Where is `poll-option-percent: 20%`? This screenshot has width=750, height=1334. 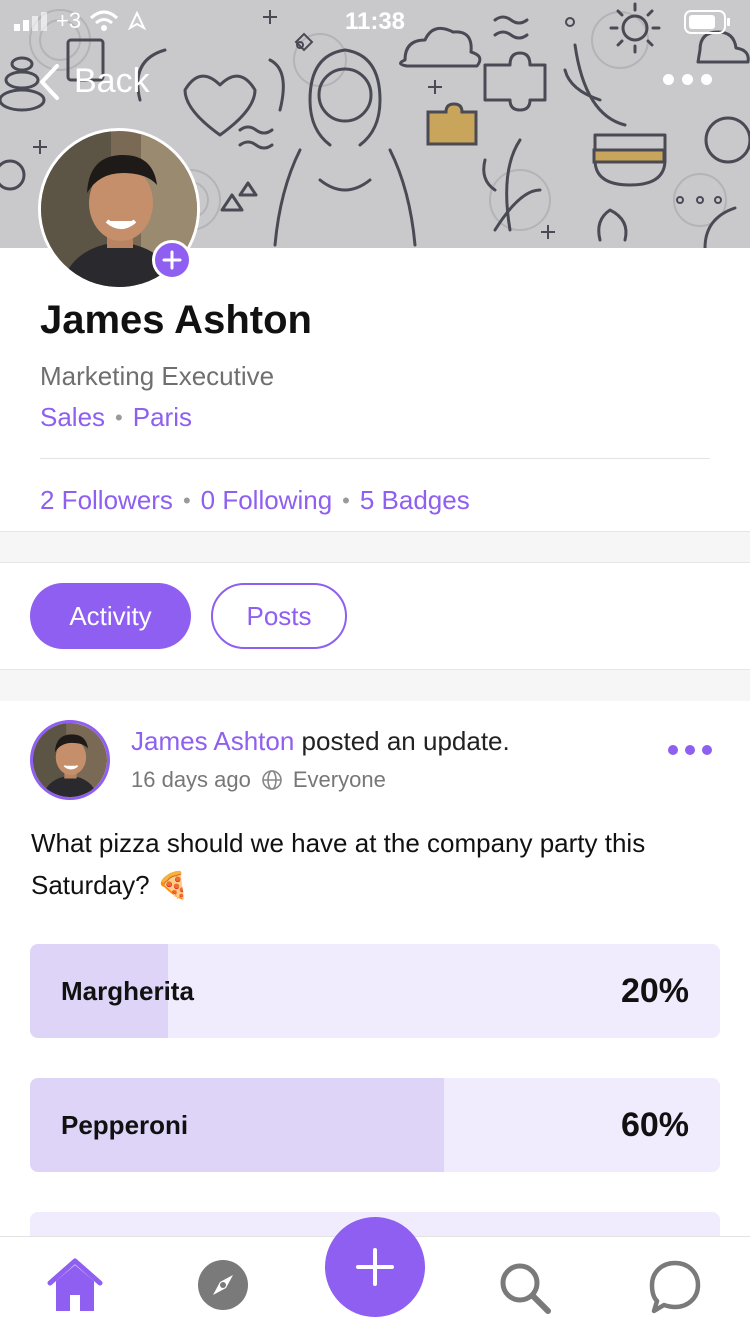 poll-option-percent: 20% is located at coordinates (654, 990).